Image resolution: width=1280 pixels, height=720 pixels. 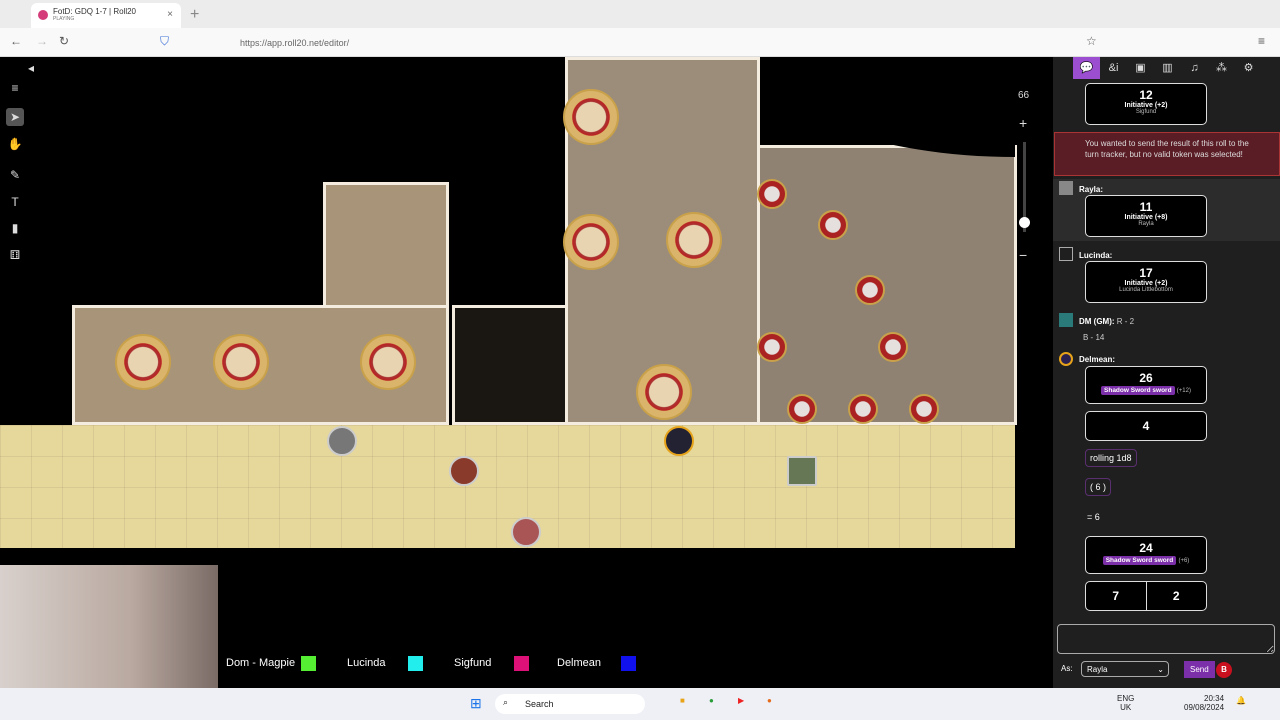 What do you see at coordinates (1146, 95) in the screenshot?
I see `roll-value: 12` at bounding box center [1146, 95].